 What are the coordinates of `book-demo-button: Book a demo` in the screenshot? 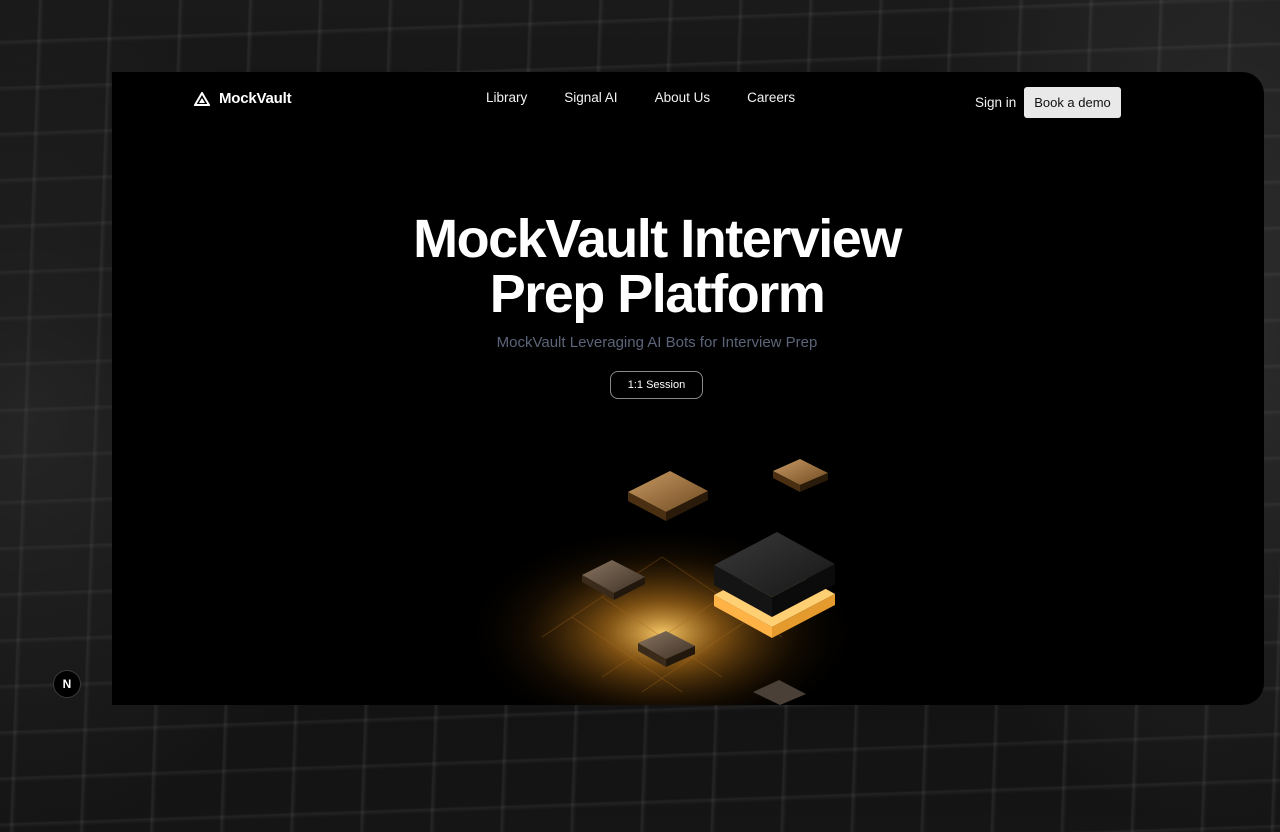 It's located at (1072, 102).